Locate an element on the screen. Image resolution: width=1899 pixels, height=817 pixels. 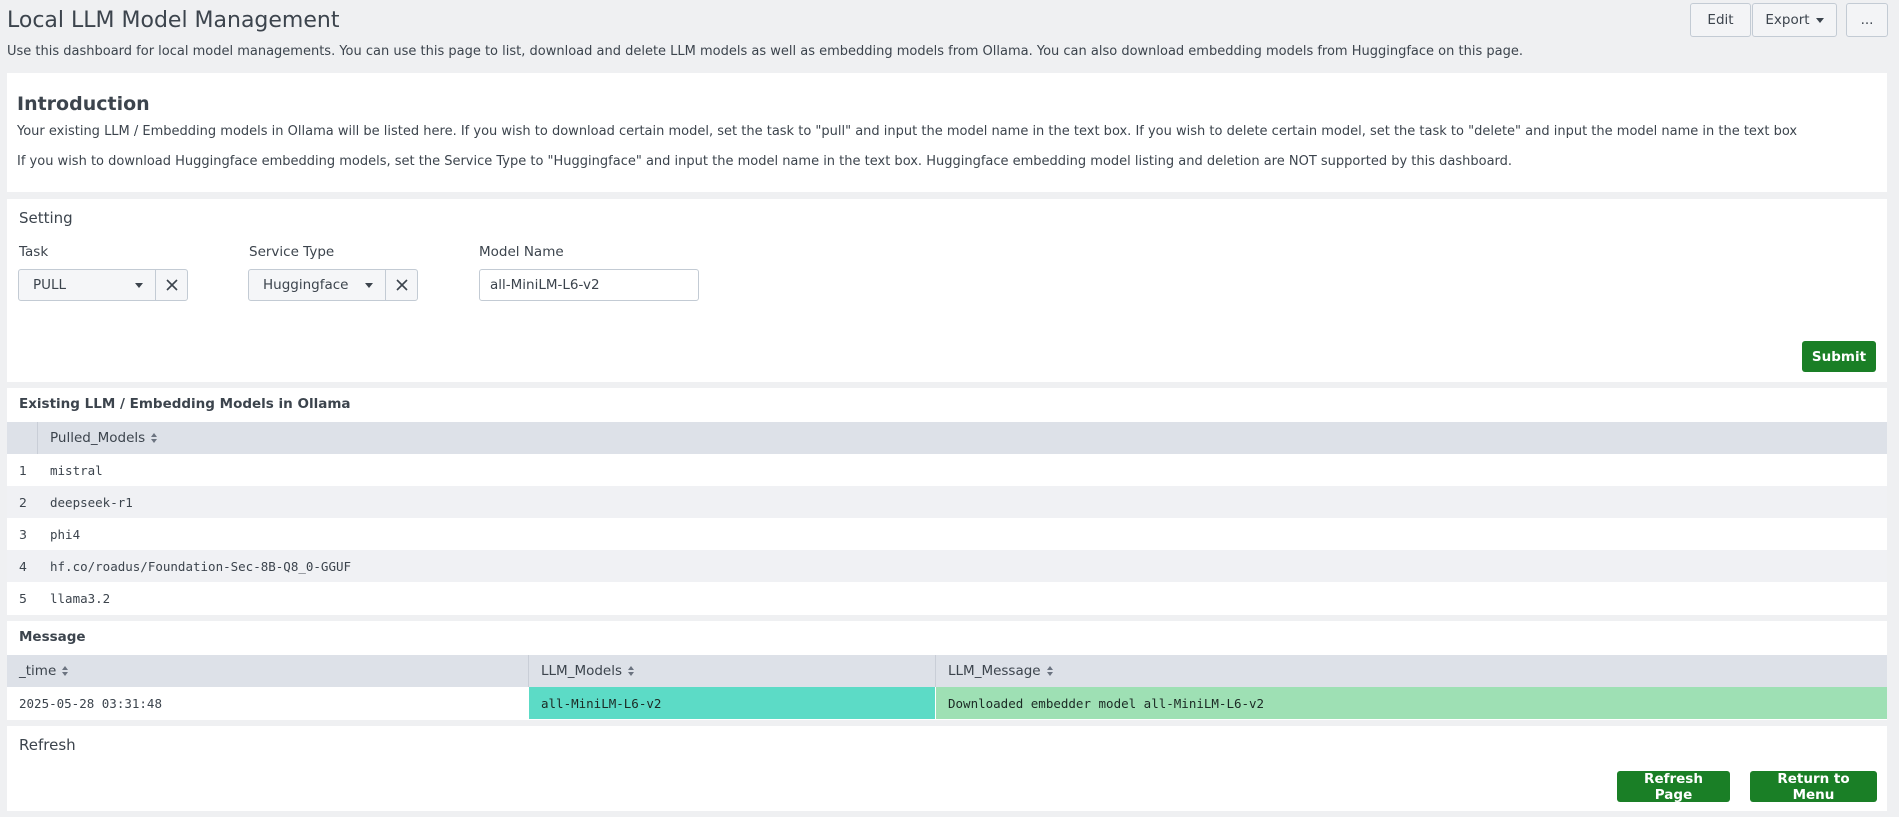
export-label: Export is located at coordinates (1787, 20).